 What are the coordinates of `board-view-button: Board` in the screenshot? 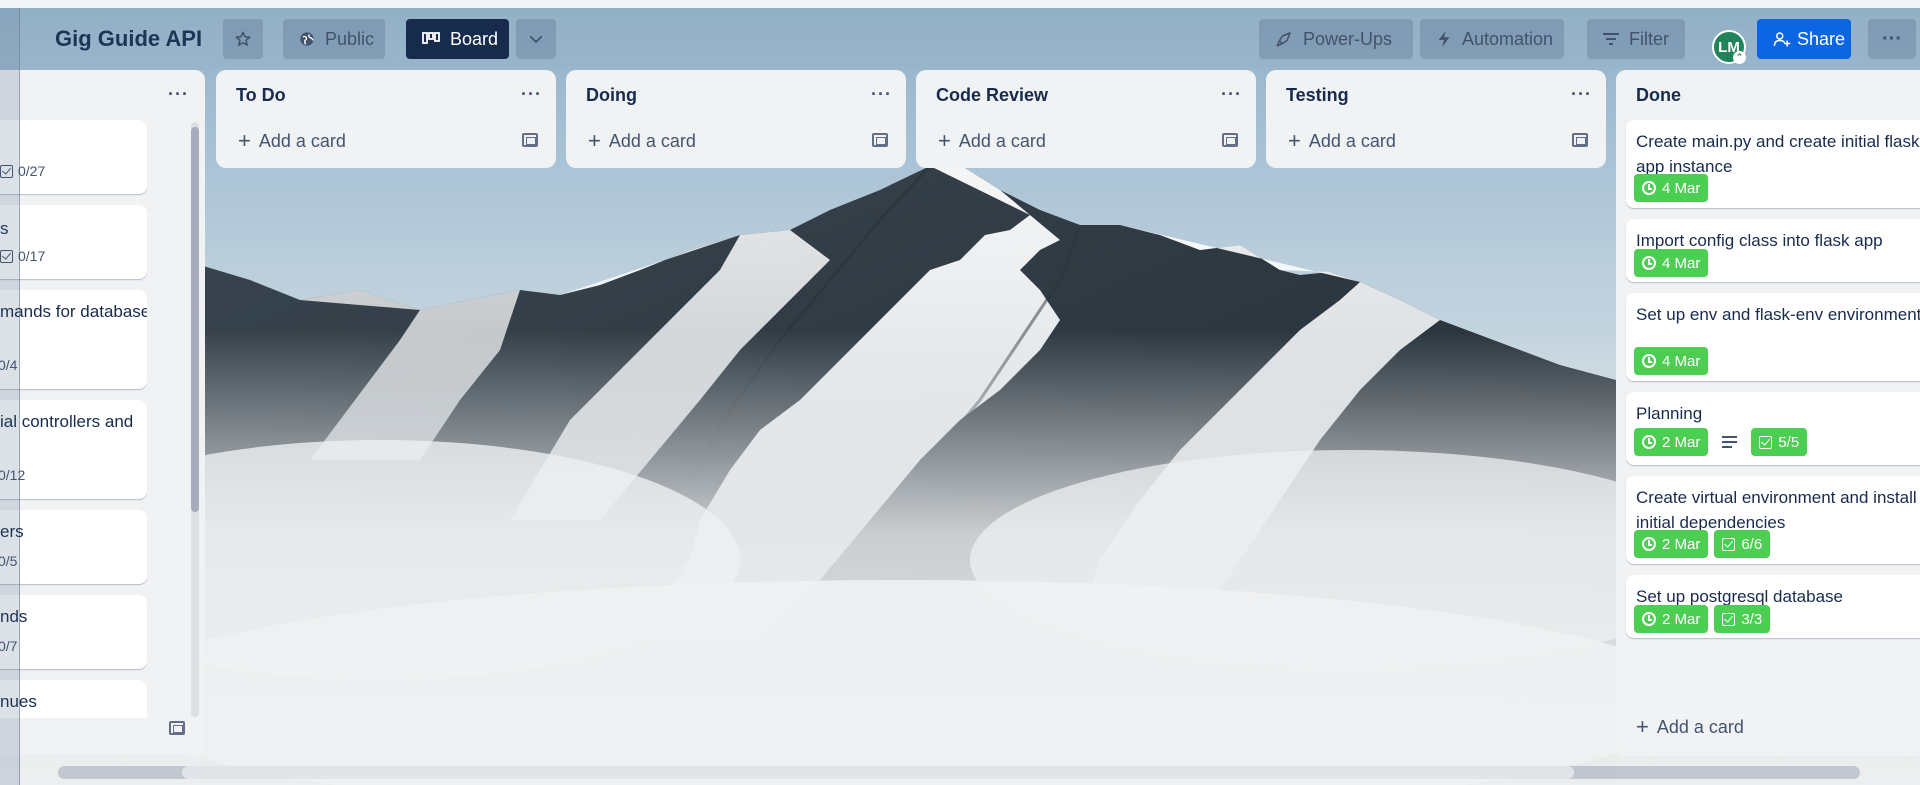 It's located at (457, 39).